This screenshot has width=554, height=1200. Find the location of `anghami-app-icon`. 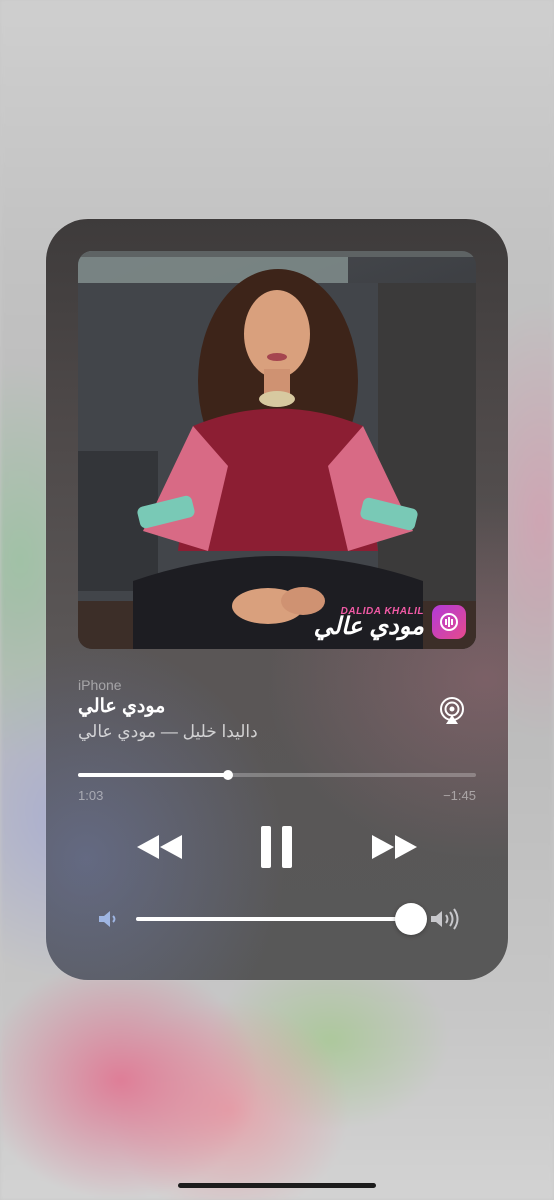

anghami-app-icon is located at coordinates (449, 622).